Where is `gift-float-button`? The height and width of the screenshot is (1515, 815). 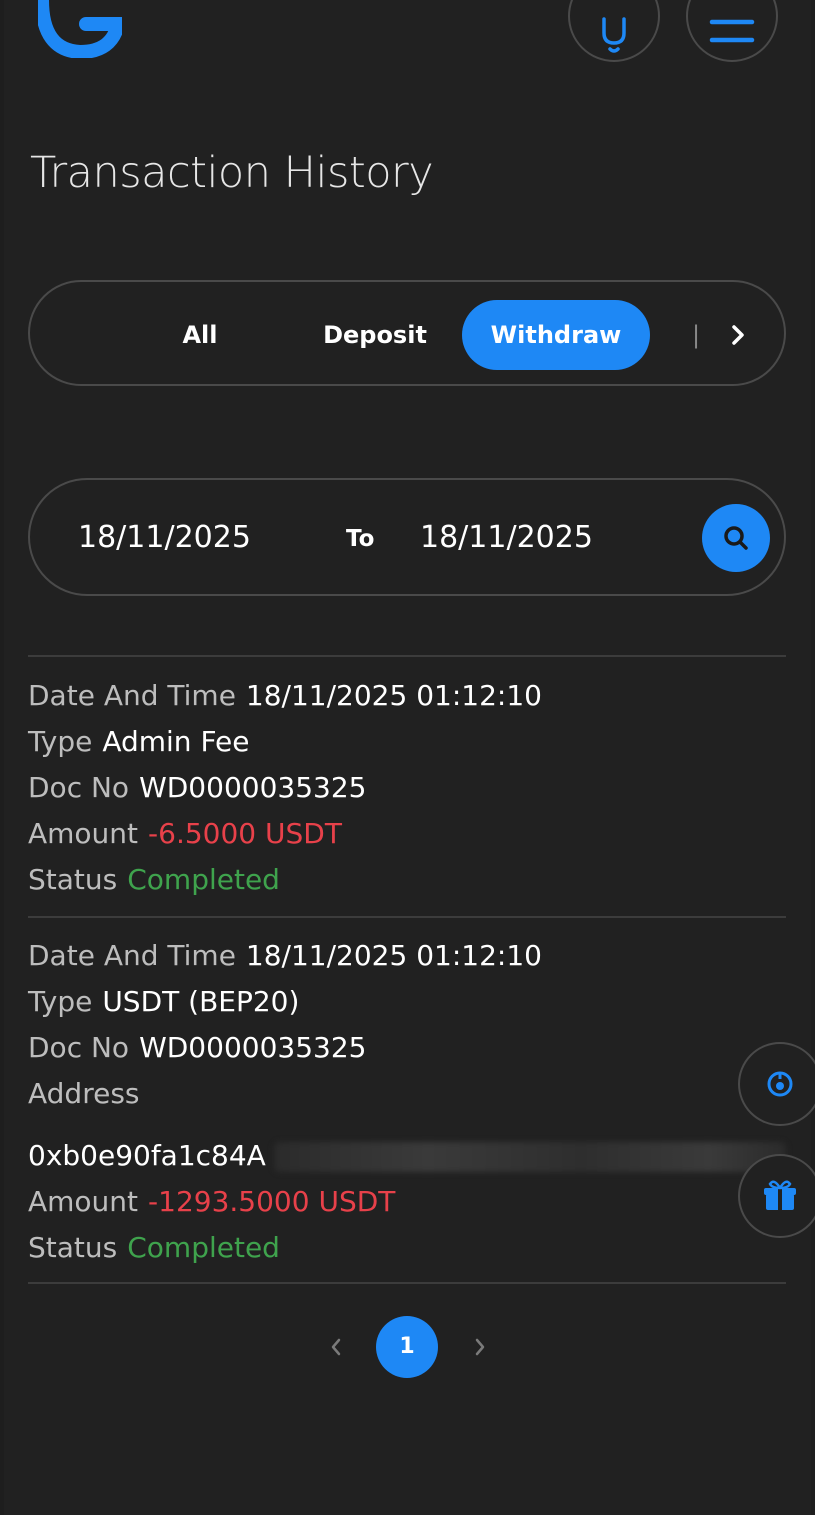
gift-float-button is located at coordinates (776, 1196).